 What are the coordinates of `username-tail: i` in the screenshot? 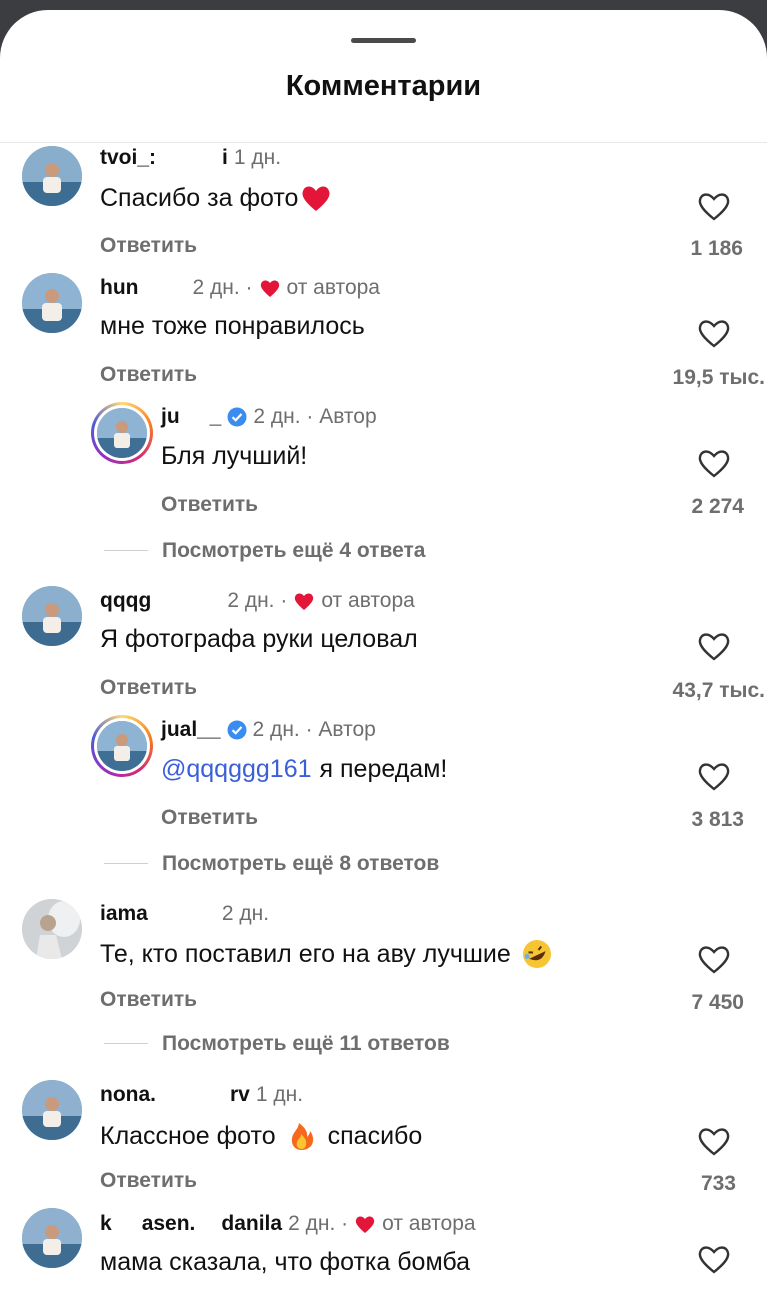 It's located at (225, 157).